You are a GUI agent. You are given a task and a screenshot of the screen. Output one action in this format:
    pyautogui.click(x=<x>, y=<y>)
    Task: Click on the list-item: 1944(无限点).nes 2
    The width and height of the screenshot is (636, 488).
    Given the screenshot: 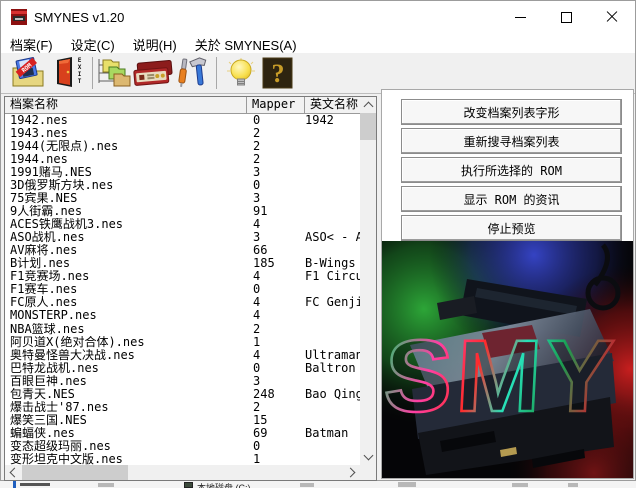 What is the action you would take?
    pyautogui.click(x=182, y=146)
    